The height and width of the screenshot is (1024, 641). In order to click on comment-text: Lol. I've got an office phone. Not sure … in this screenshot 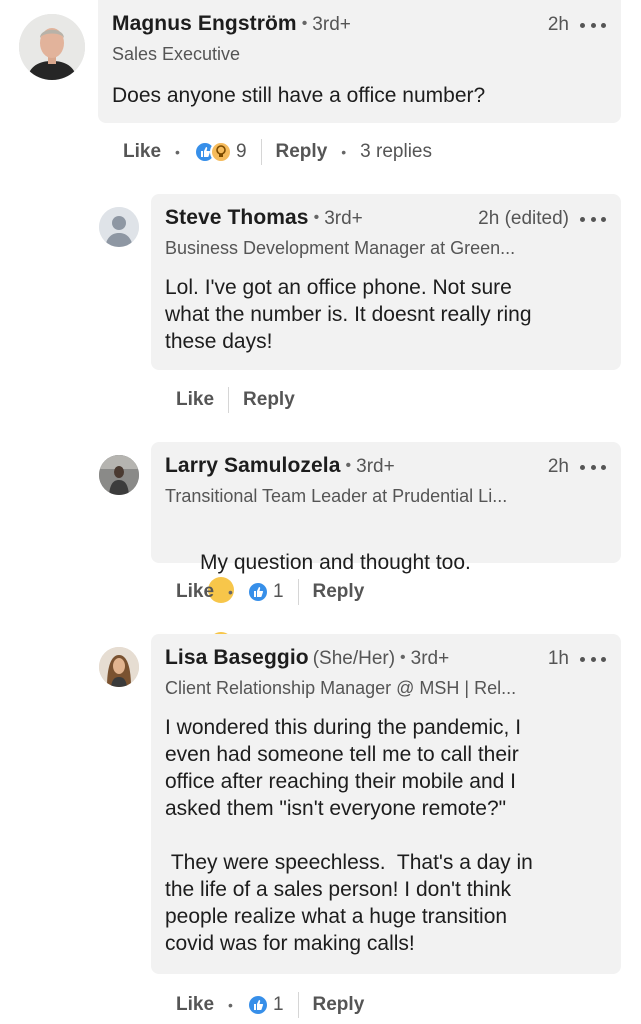, I will do `click(348, 314)`.